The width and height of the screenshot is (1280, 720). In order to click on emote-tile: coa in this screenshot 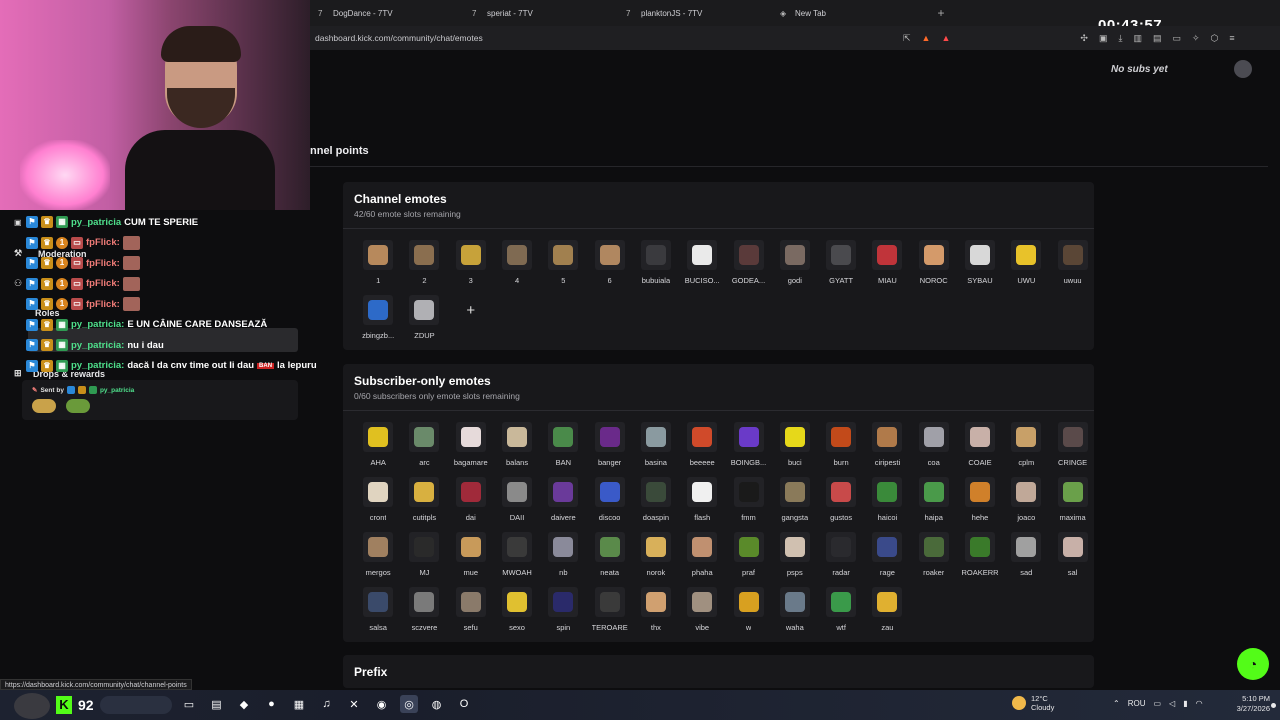, I will do `click(934, 446)`.